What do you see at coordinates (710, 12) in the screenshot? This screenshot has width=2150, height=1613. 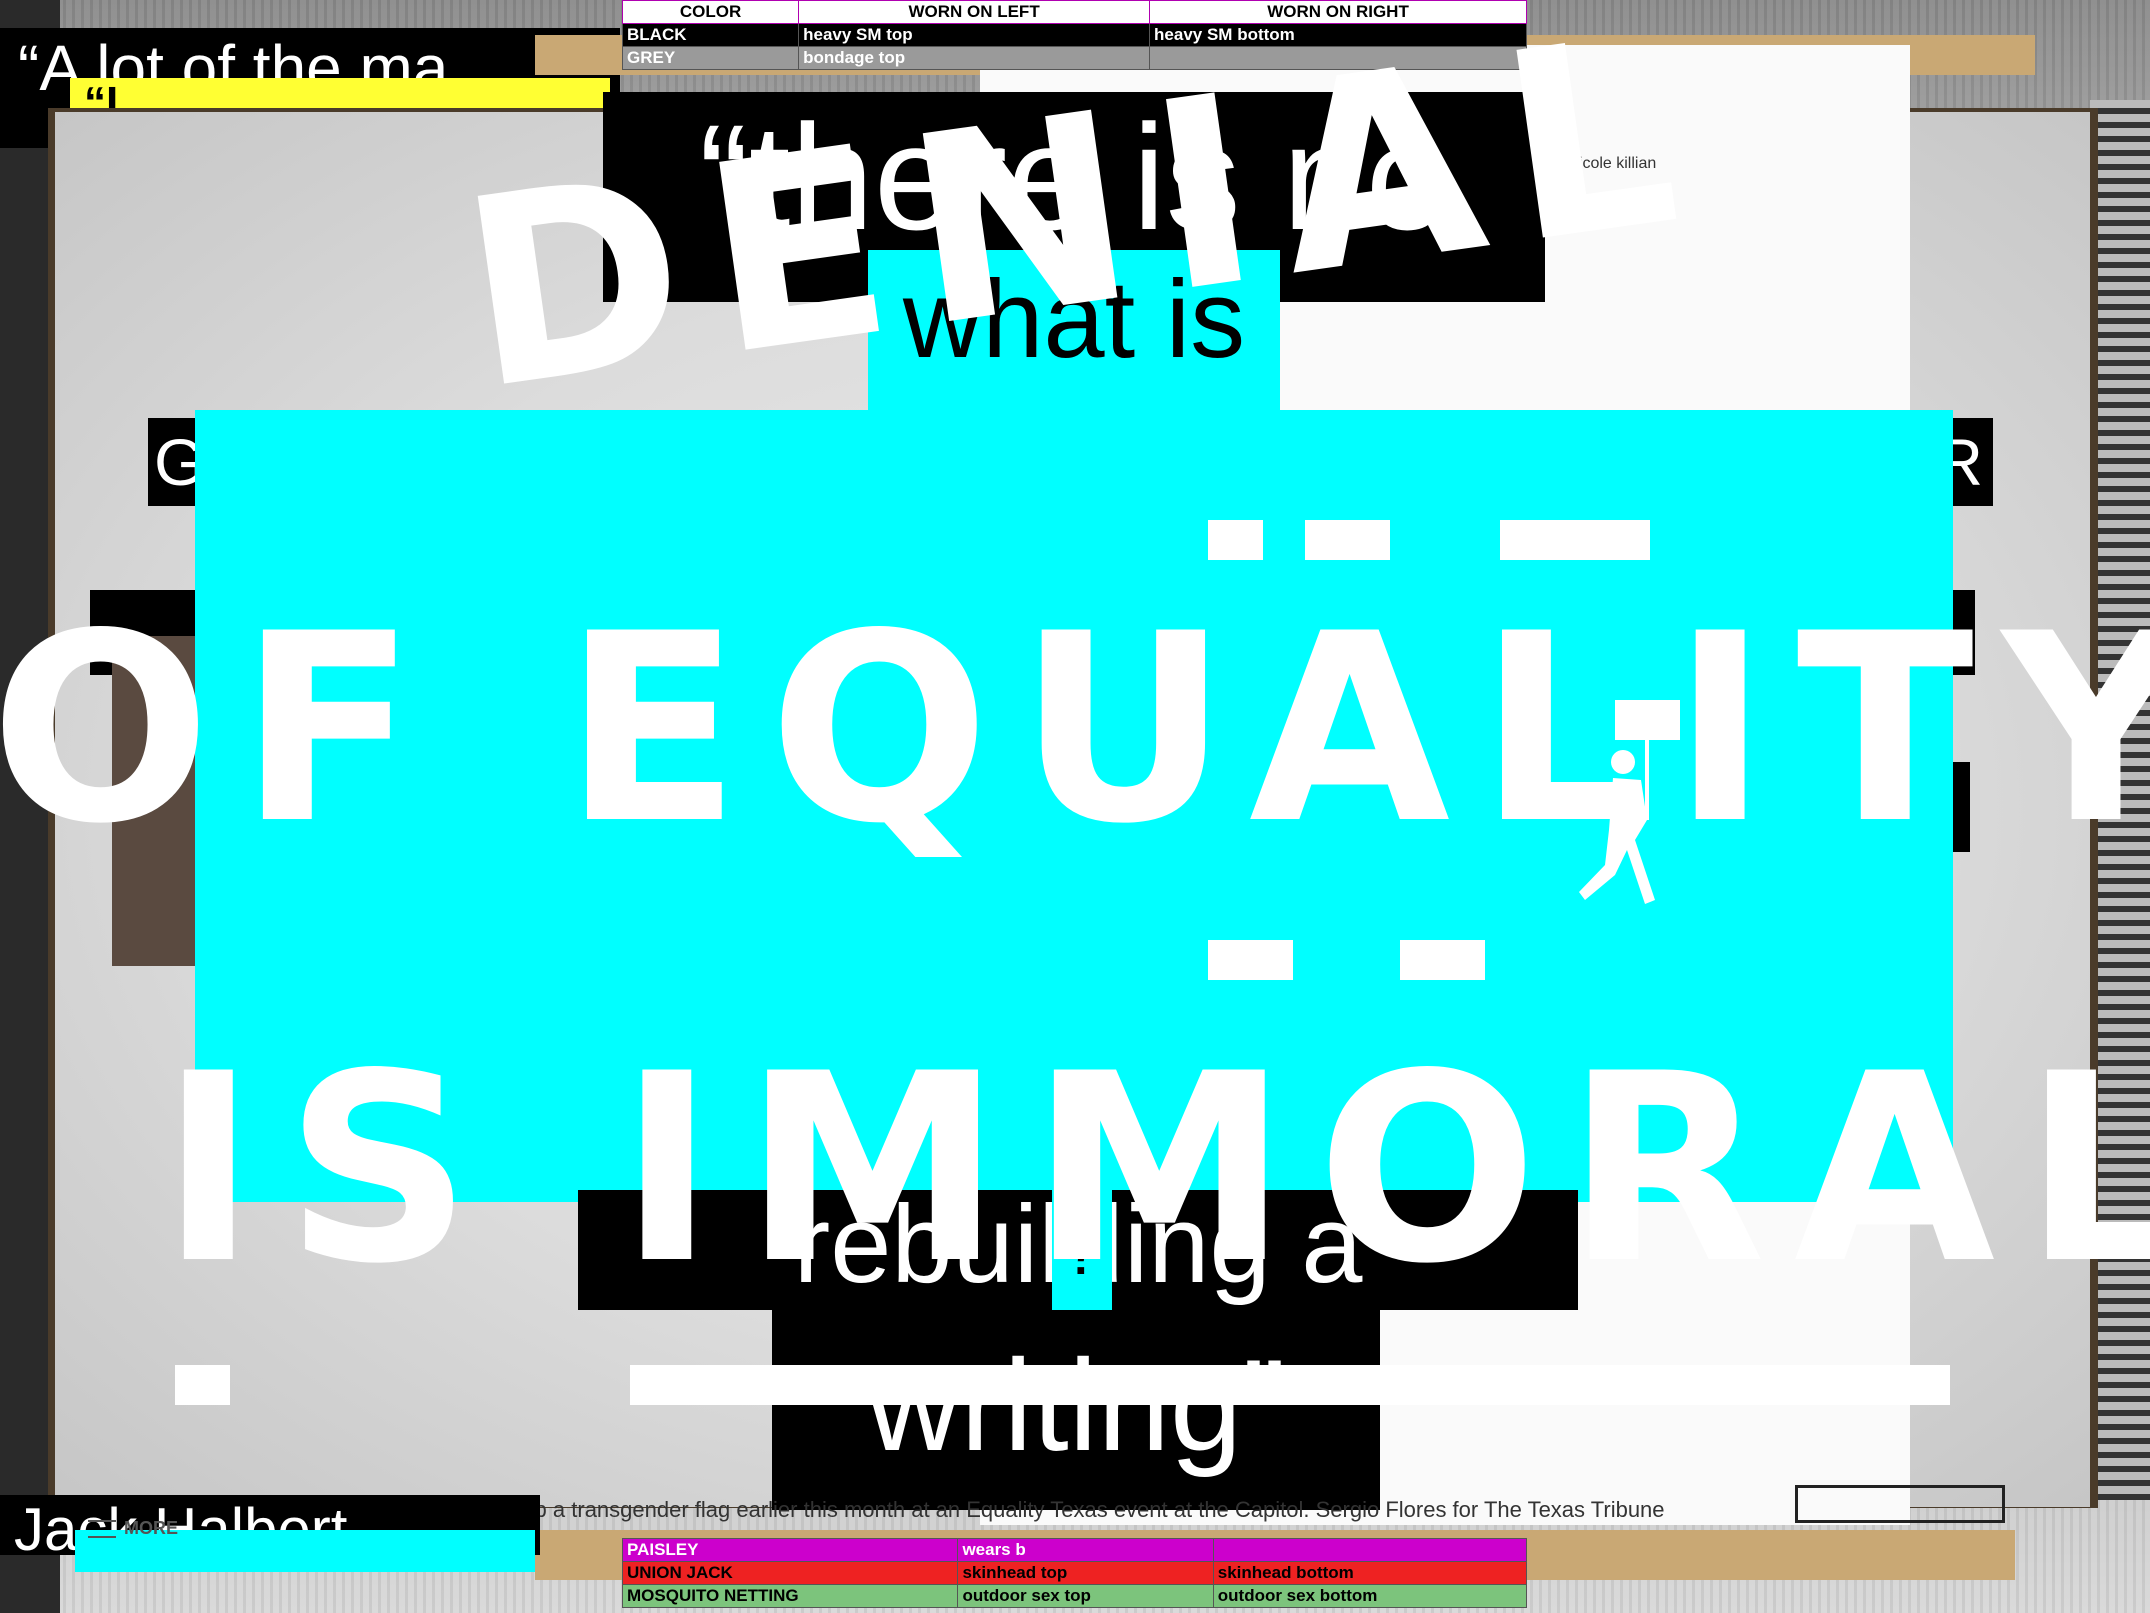 I see `table-header-color: COLOR` at bounding box center [710, 12].